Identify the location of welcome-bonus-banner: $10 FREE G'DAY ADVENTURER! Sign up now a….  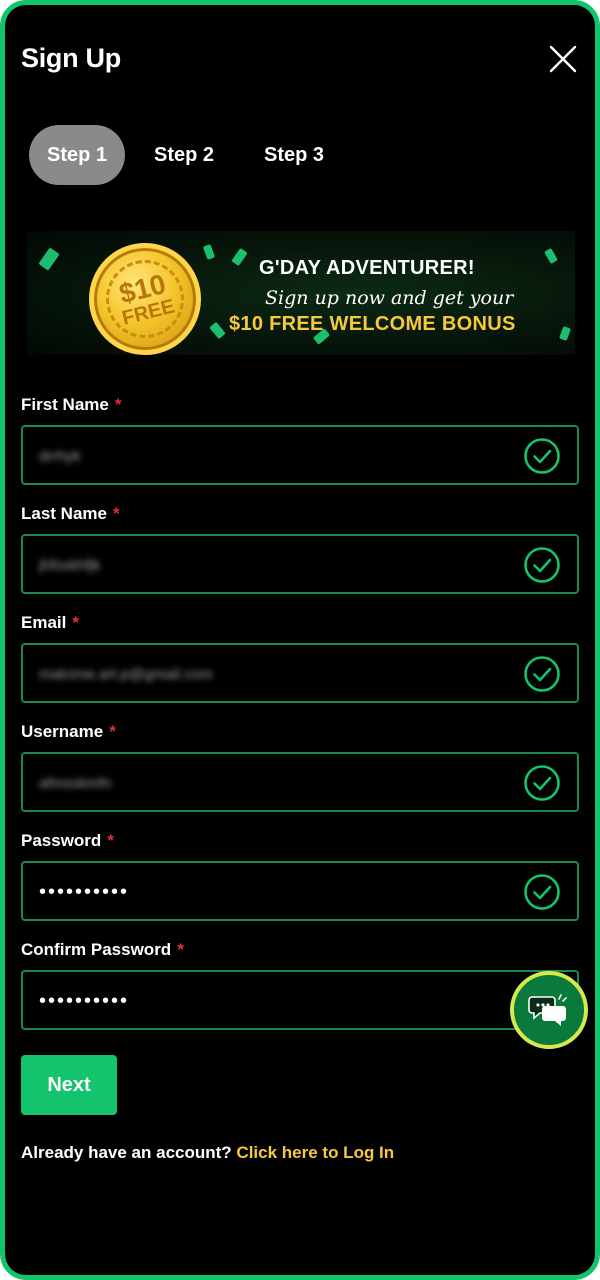
(301, 293).